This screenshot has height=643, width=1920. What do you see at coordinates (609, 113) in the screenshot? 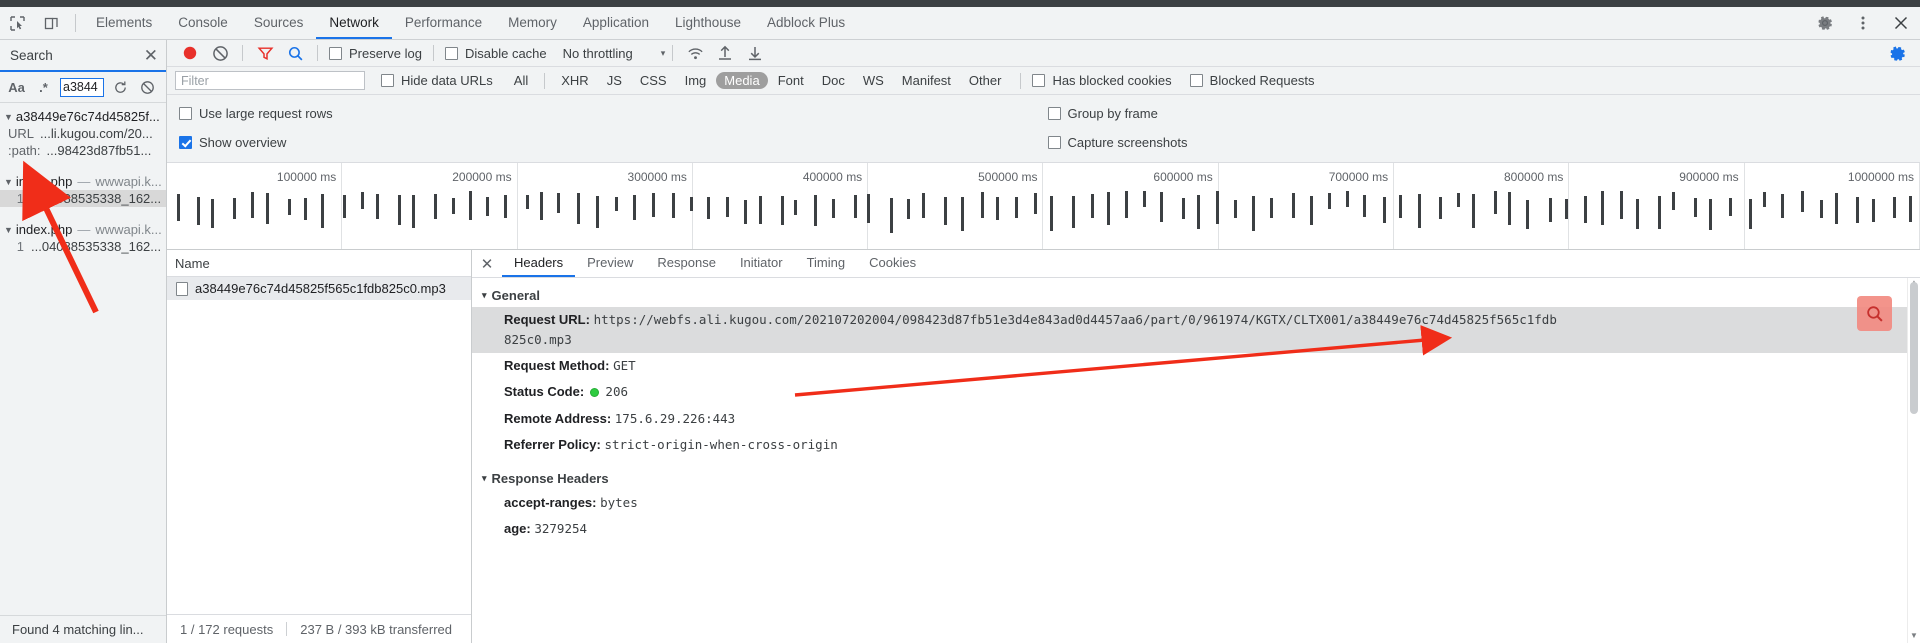
I see `use-large-request-rows-checkbox: Use large request rows` at bounding box center [609, 113].